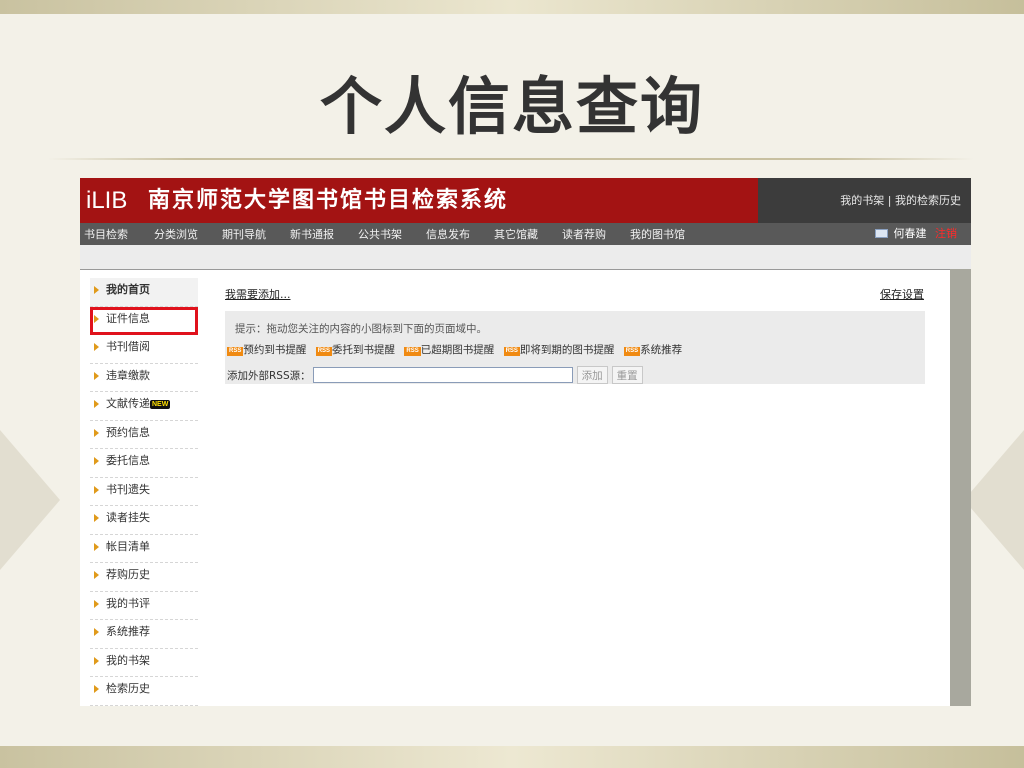  What do you see at coordinates (128, 517) in the screenshot?
I see `sidebar-item-label: 读者挂失` at bounding box center [128, 517].